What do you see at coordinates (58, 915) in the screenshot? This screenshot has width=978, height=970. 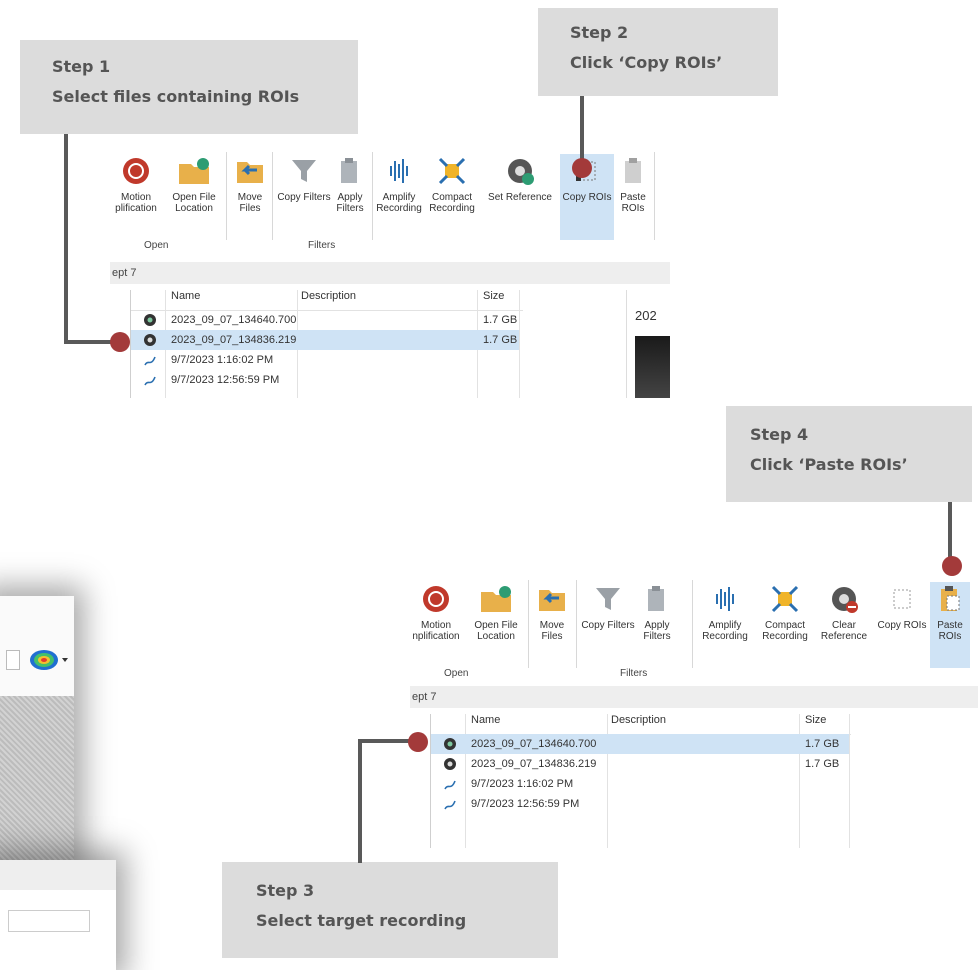 I see `background-dialog-fragment` at bounding box center [58, 915].